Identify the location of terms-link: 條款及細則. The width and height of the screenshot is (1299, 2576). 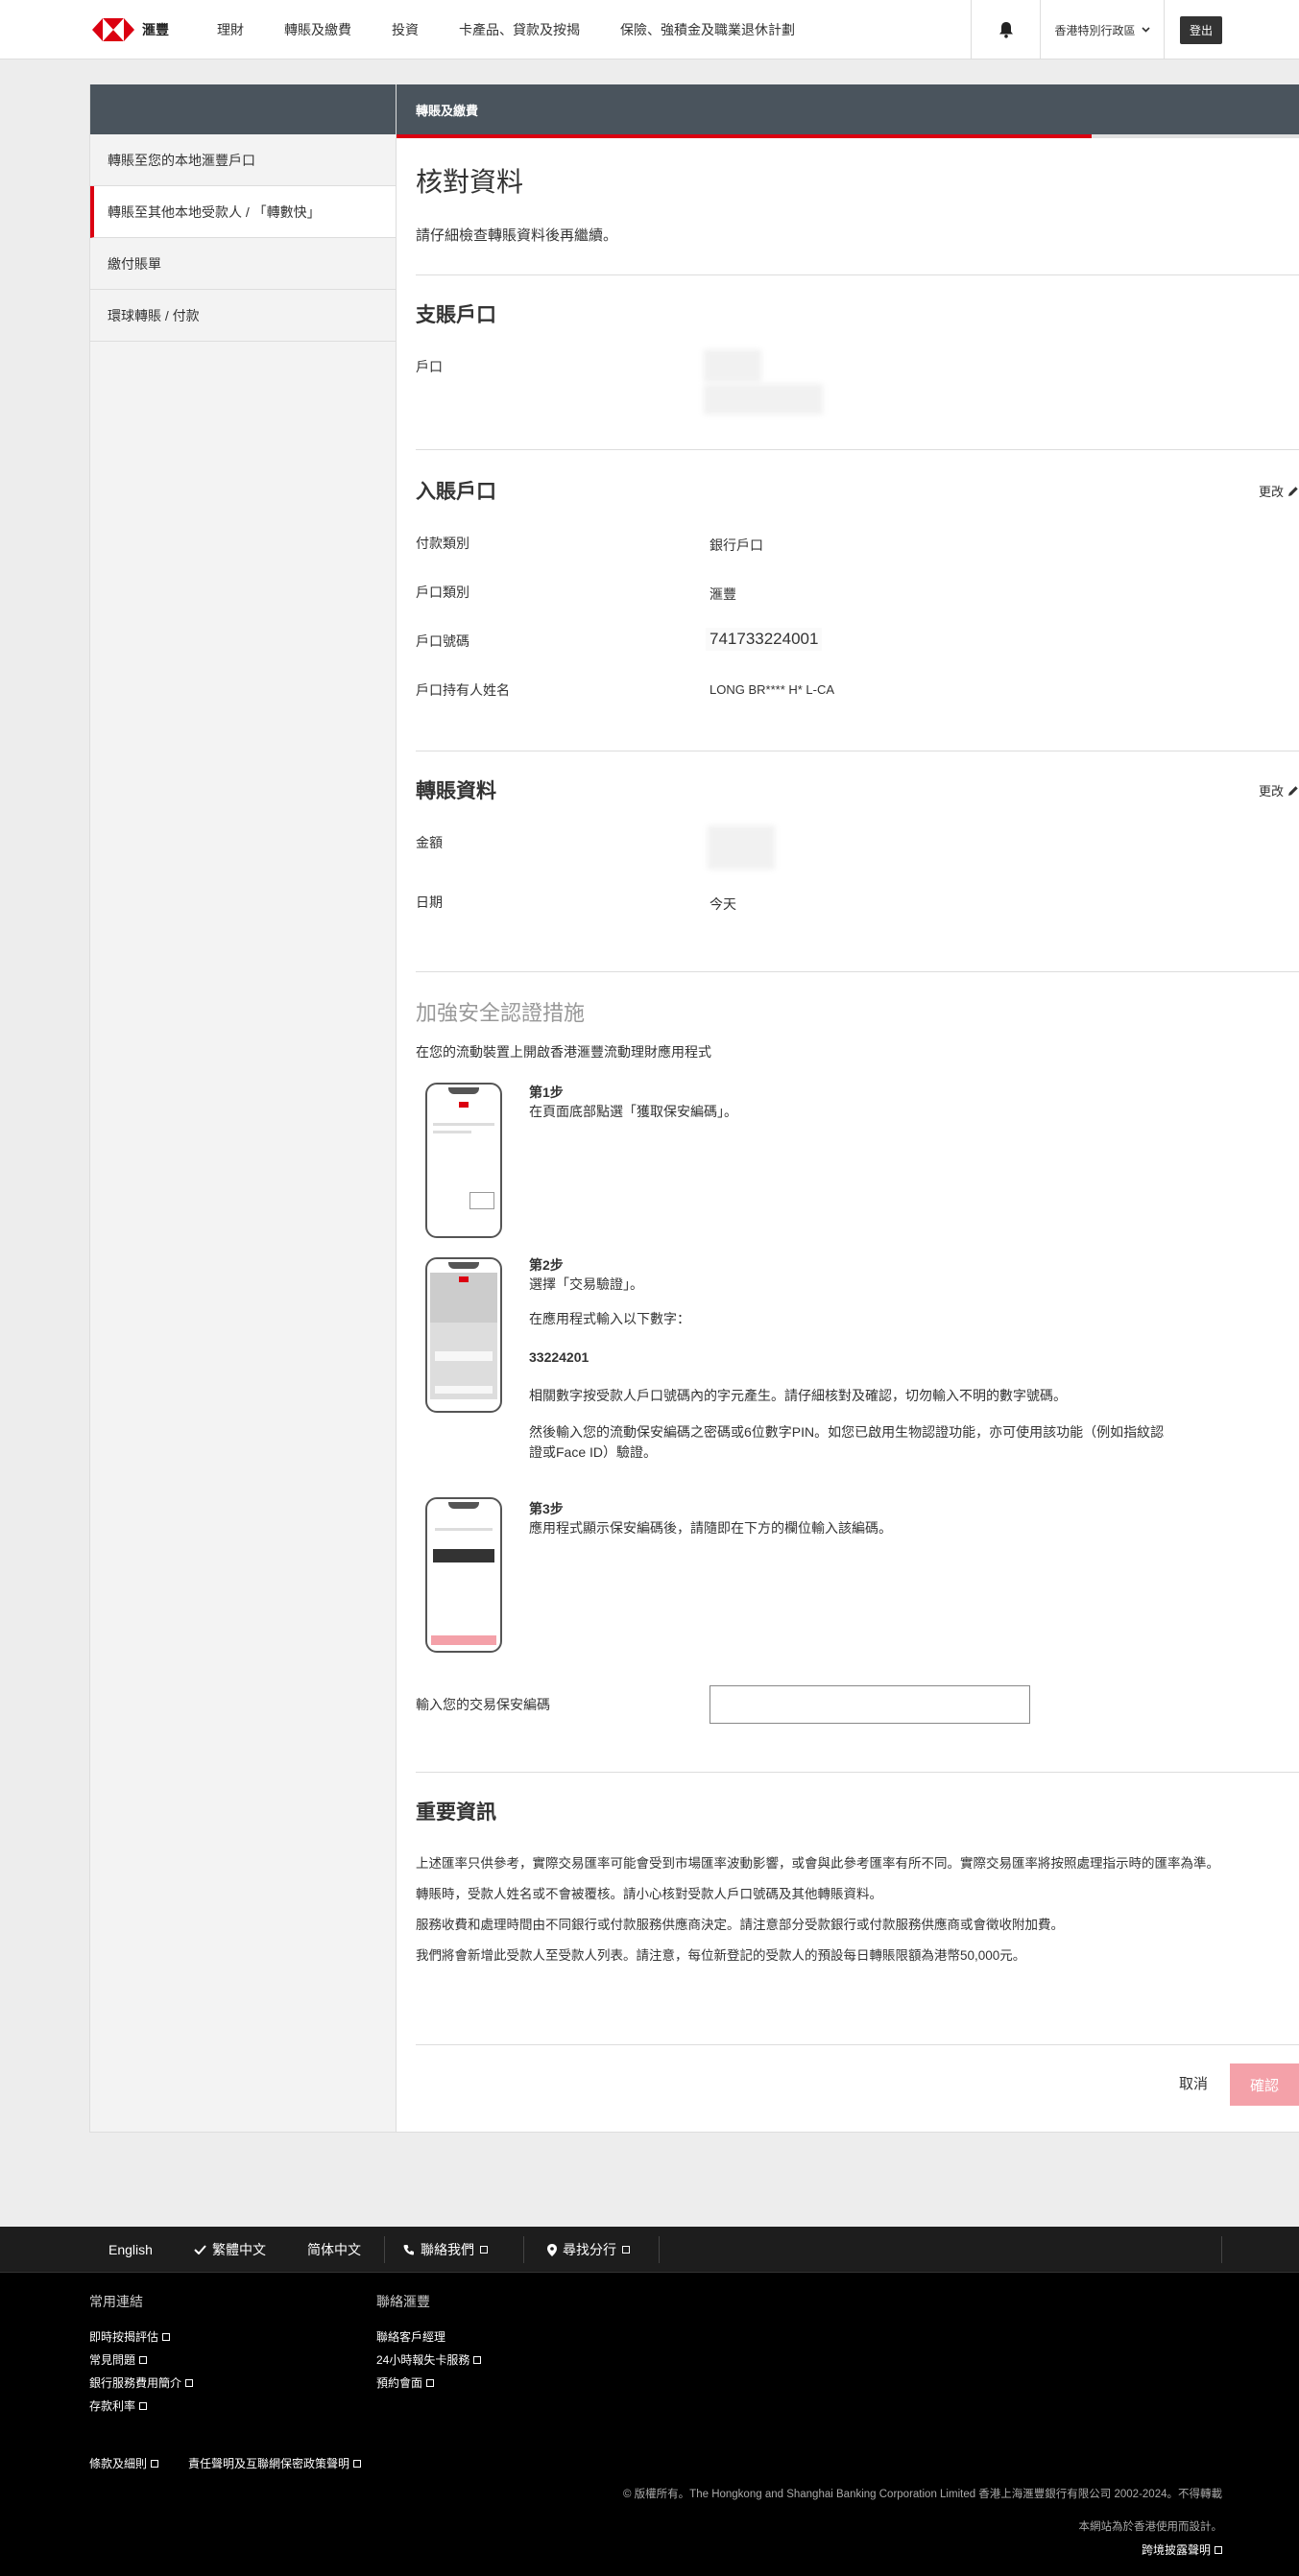
(124, 2463).